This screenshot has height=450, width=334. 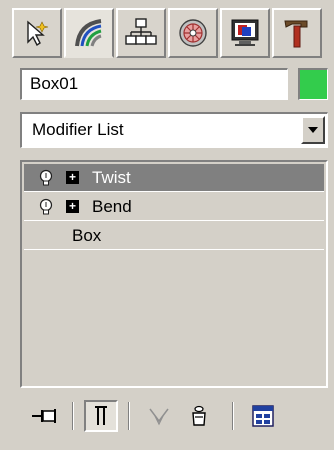 What do you see at coordinates (111, 177) in the screenshot?
I see `stack-item-label: Twist` at bounding box center [111, 177].